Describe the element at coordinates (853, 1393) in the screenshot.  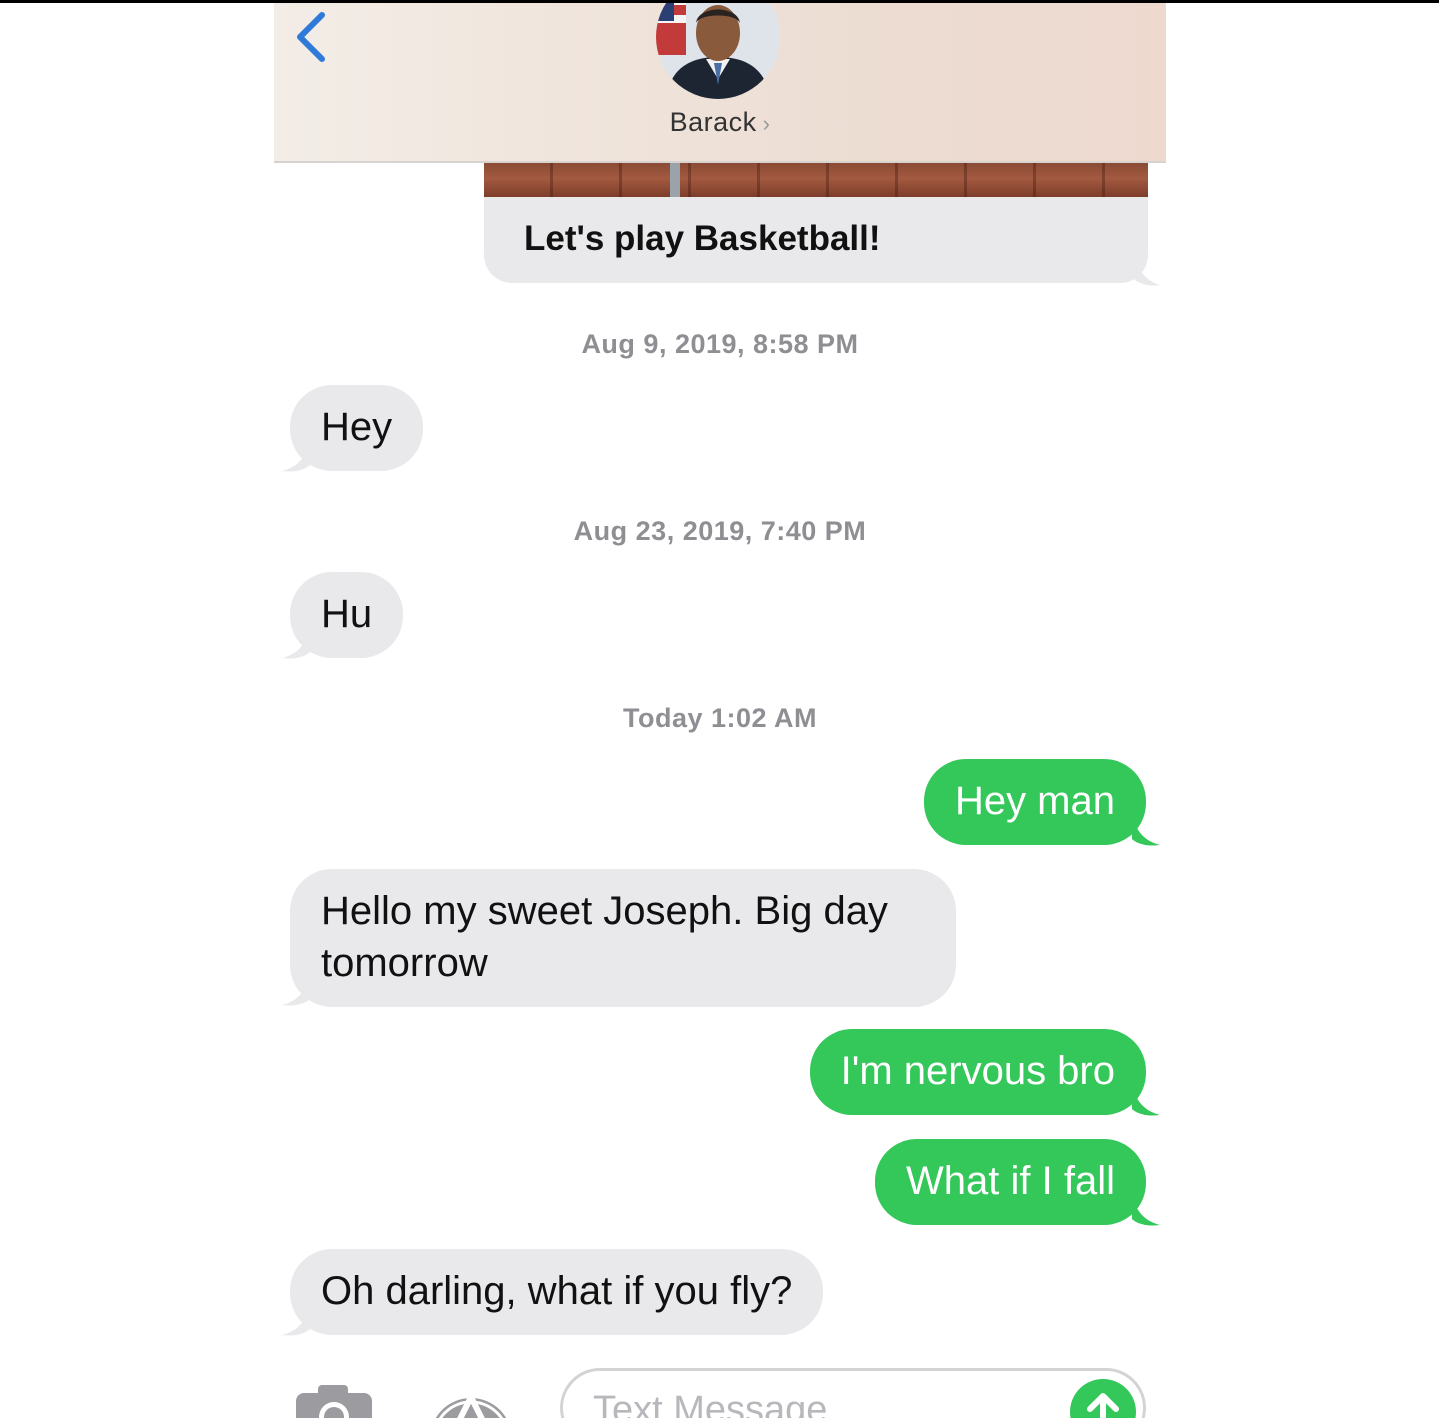
I see `message-input: Text Message` at that location.